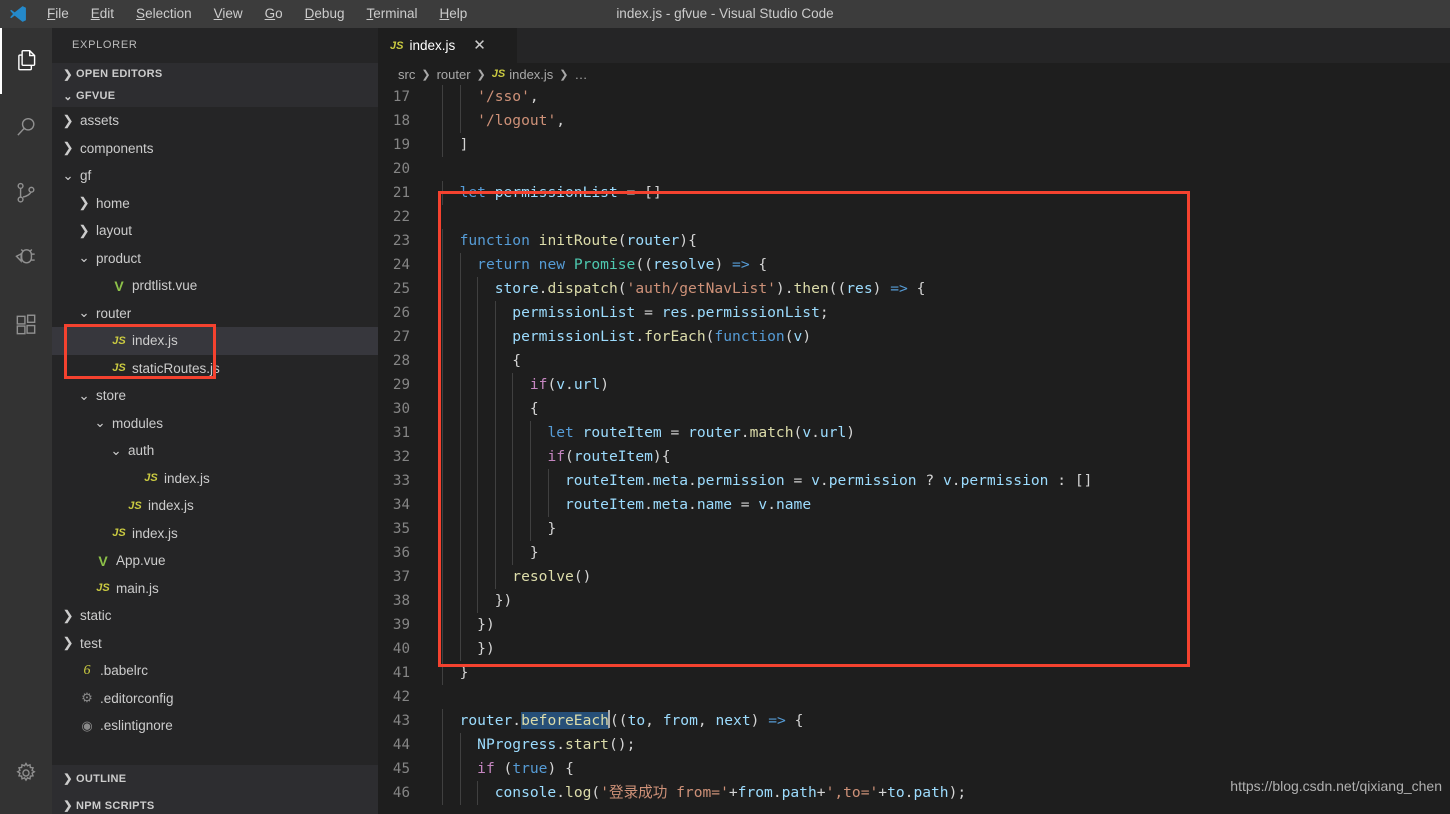 Image resolution: width=1450 pixels, height=814 pixels. I want to click on code-line-20: 20, so click(914, 169).